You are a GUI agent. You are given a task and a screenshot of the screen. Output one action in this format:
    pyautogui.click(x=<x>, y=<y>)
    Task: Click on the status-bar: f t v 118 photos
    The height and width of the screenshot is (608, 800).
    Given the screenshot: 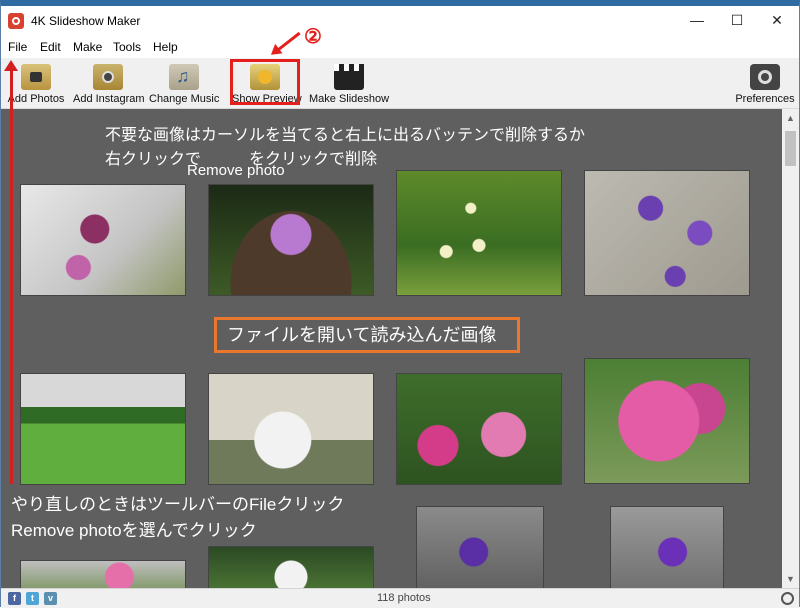 What is the action you would take?
    pyautogui.click(x=400, y=598)
    